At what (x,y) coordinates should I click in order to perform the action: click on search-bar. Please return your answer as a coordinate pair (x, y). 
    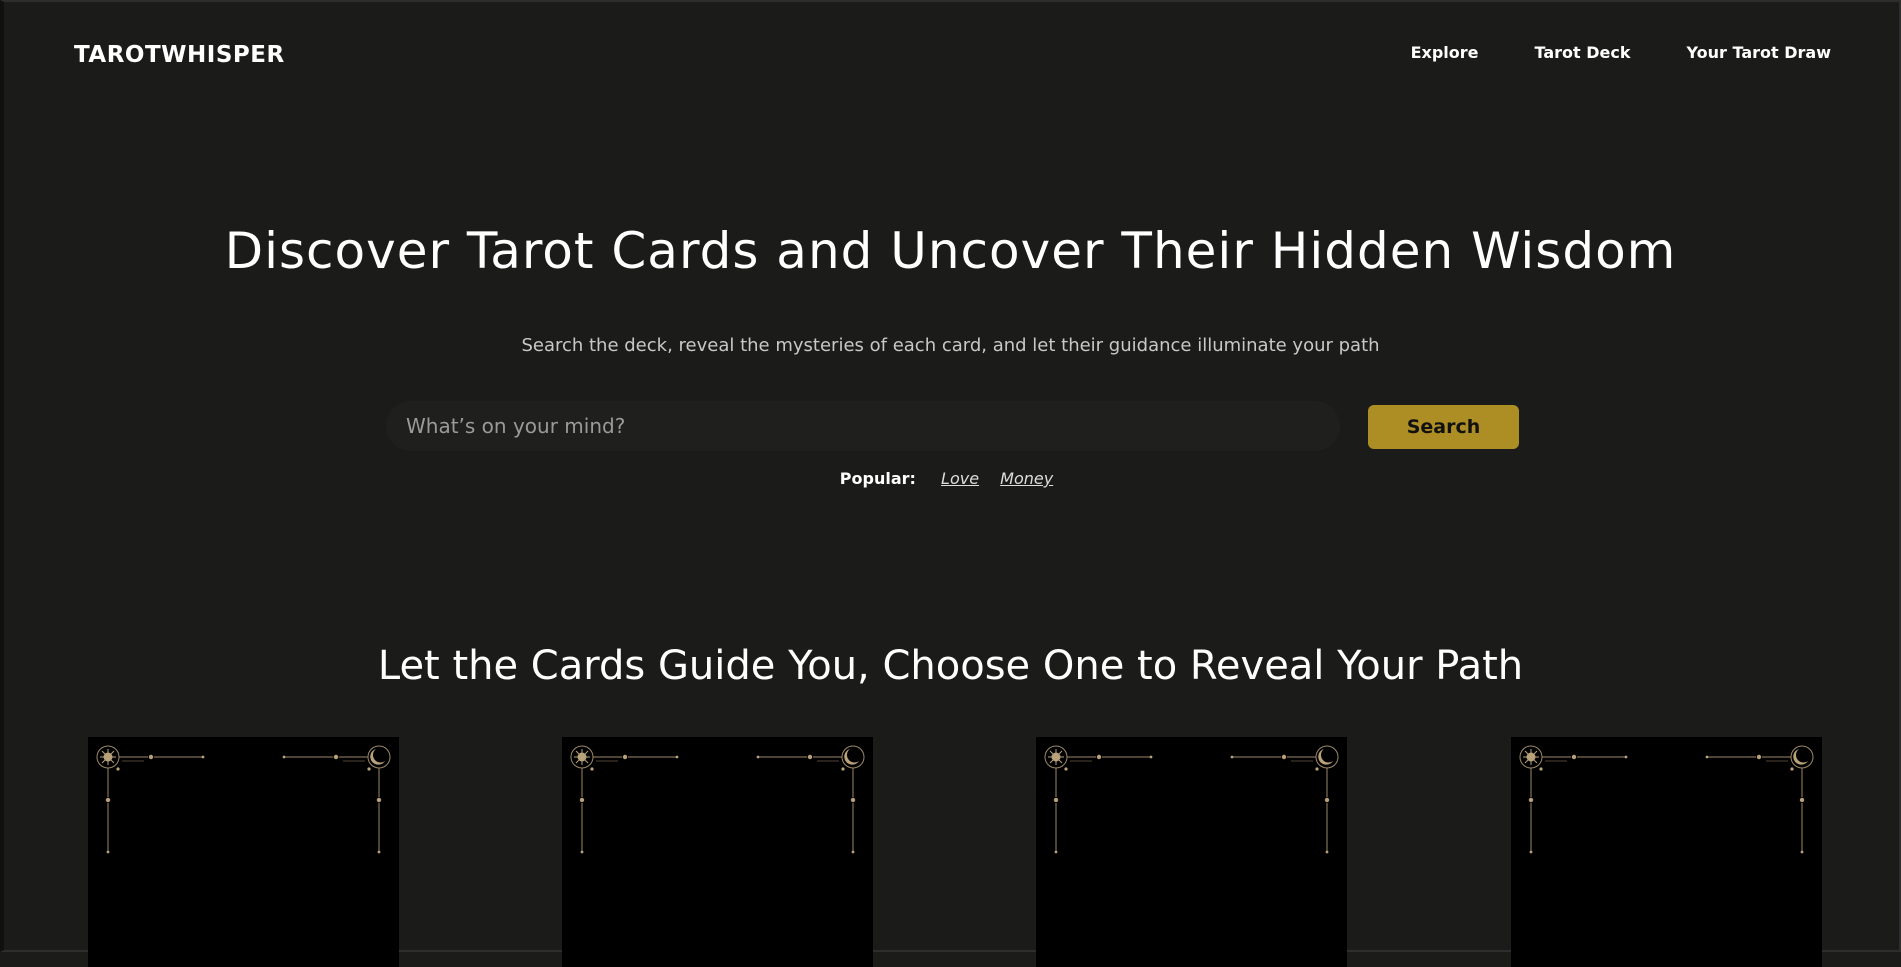
    Looking at the image, I should click on (863, 426).